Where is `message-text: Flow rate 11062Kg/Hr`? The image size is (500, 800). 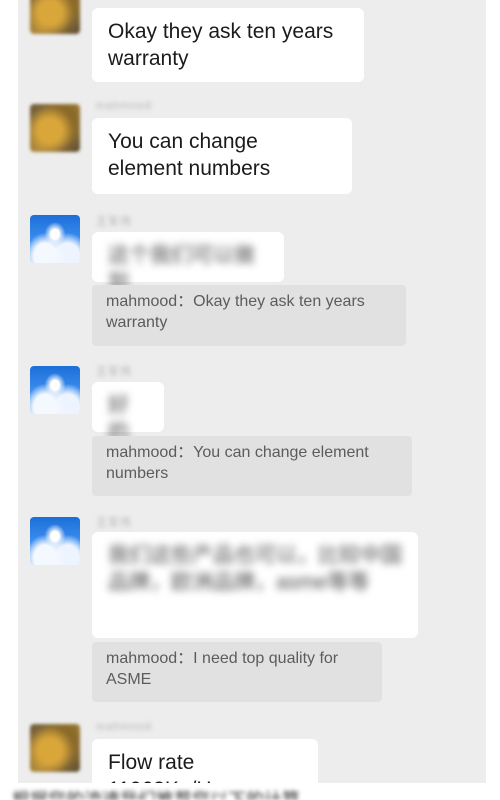 message-text: Flow rate 11062Kg/Hr is located at coordinates (163, 767).